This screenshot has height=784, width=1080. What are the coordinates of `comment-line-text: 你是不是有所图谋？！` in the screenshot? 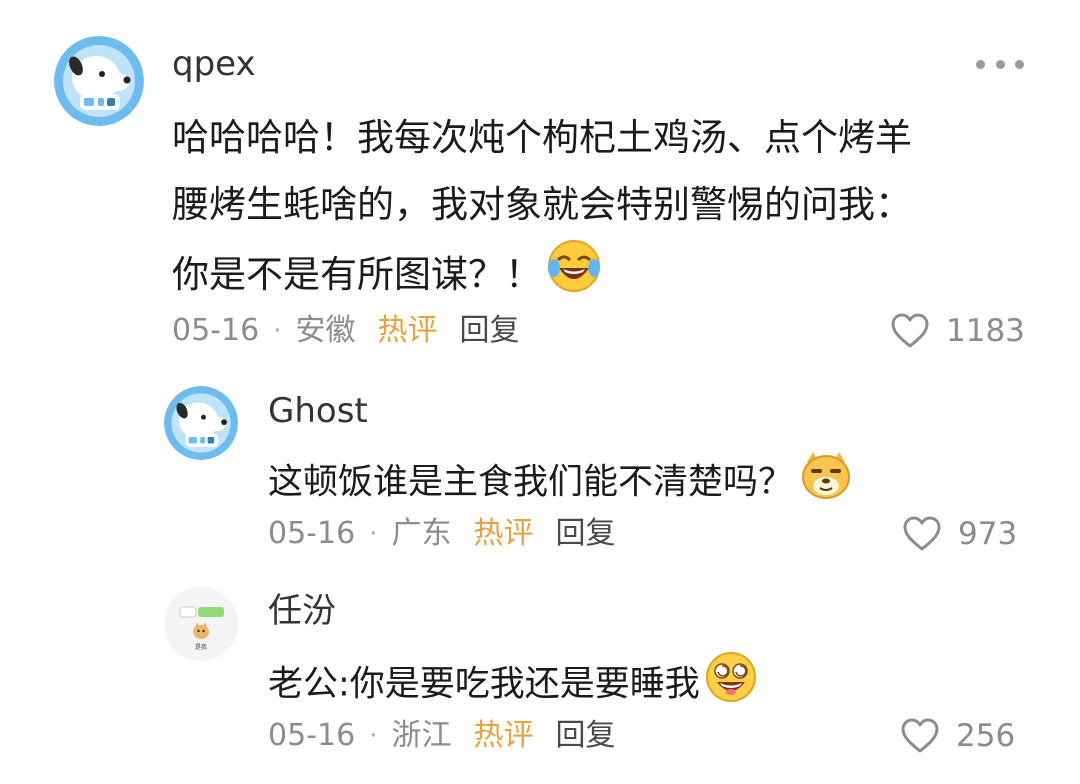 It's located at (357, 274).